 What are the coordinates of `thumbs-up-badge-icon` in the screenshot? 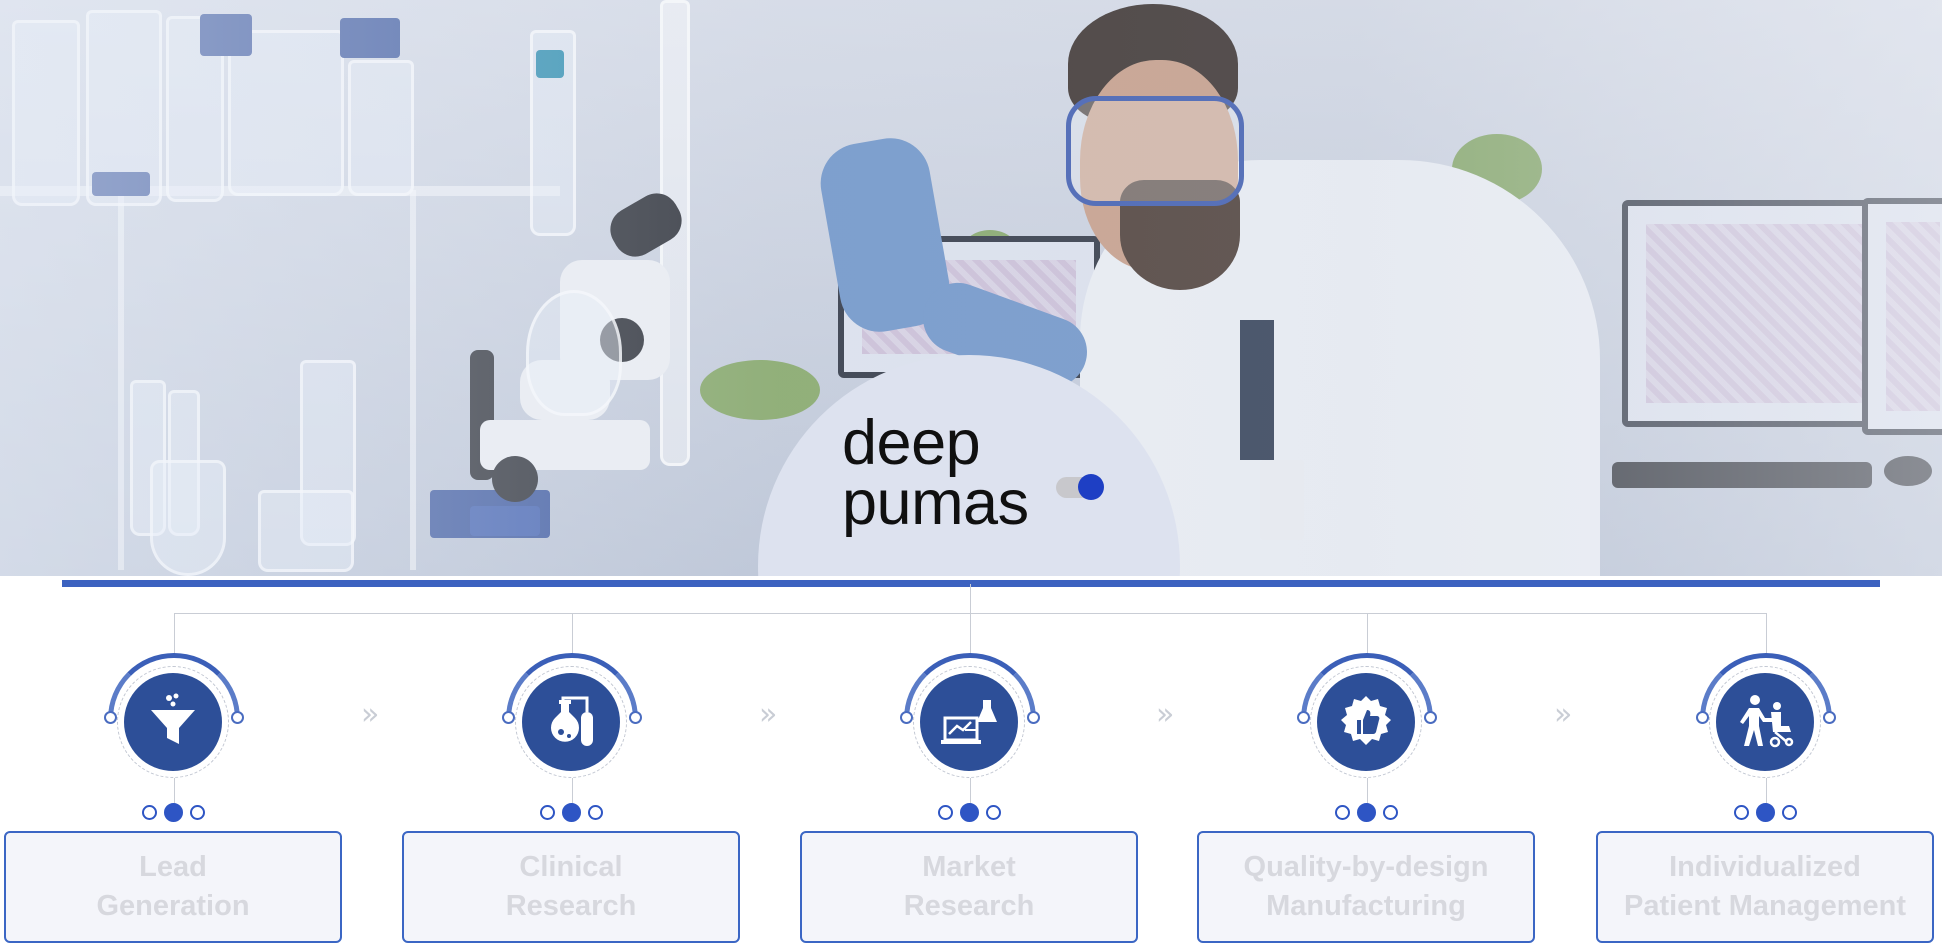 It's located at (1366, 722).